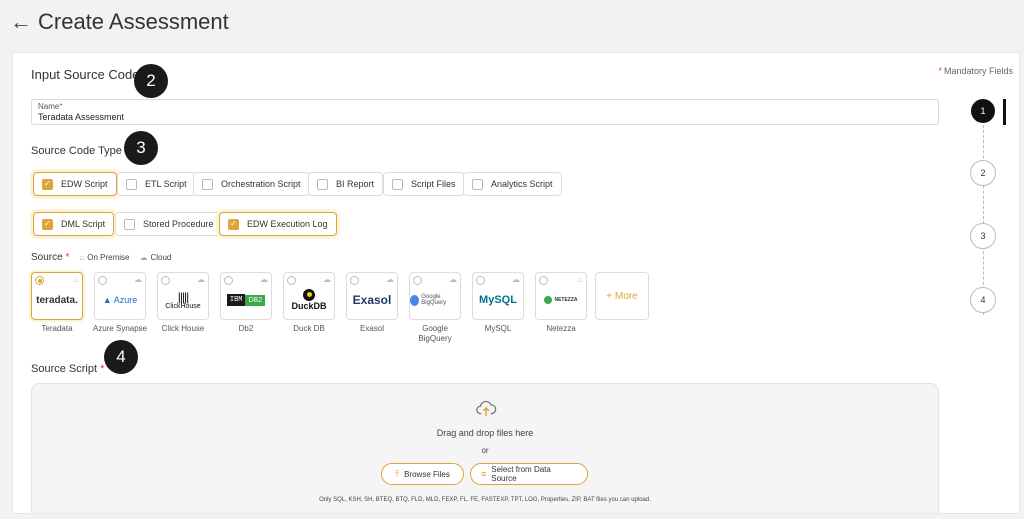 This screenshot has height=519, width=1024. What do you see at coordinates (120, 300) in the screenshot?
I see `azure-logo: ▲ Azure` at bounding box center [120, 300].